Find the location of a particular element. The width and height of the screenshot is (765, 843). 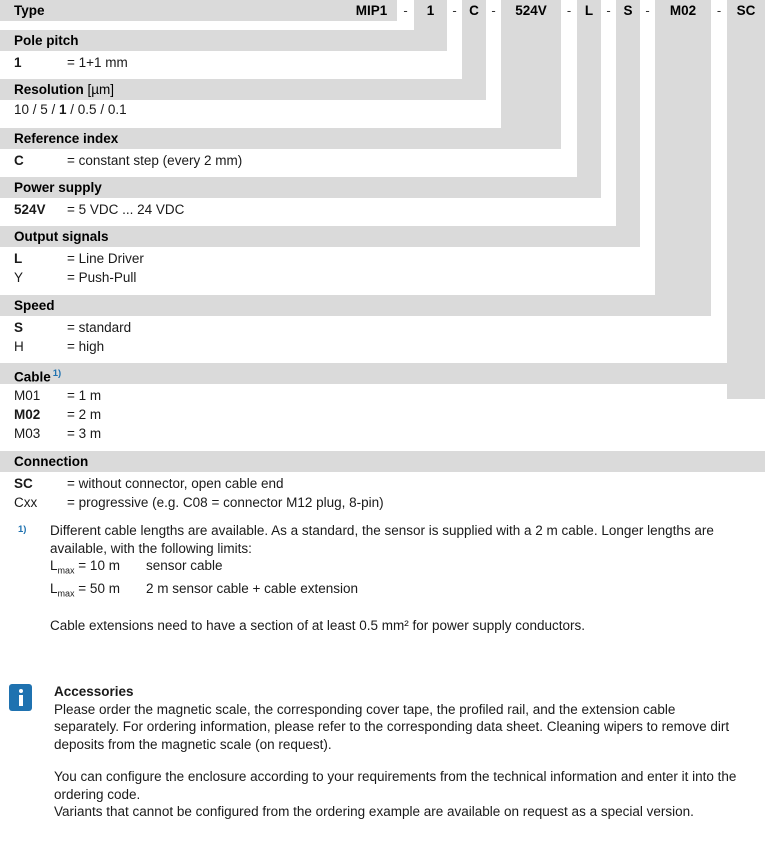

option-description: = Push-Pull is located at coordinates (102, 277).